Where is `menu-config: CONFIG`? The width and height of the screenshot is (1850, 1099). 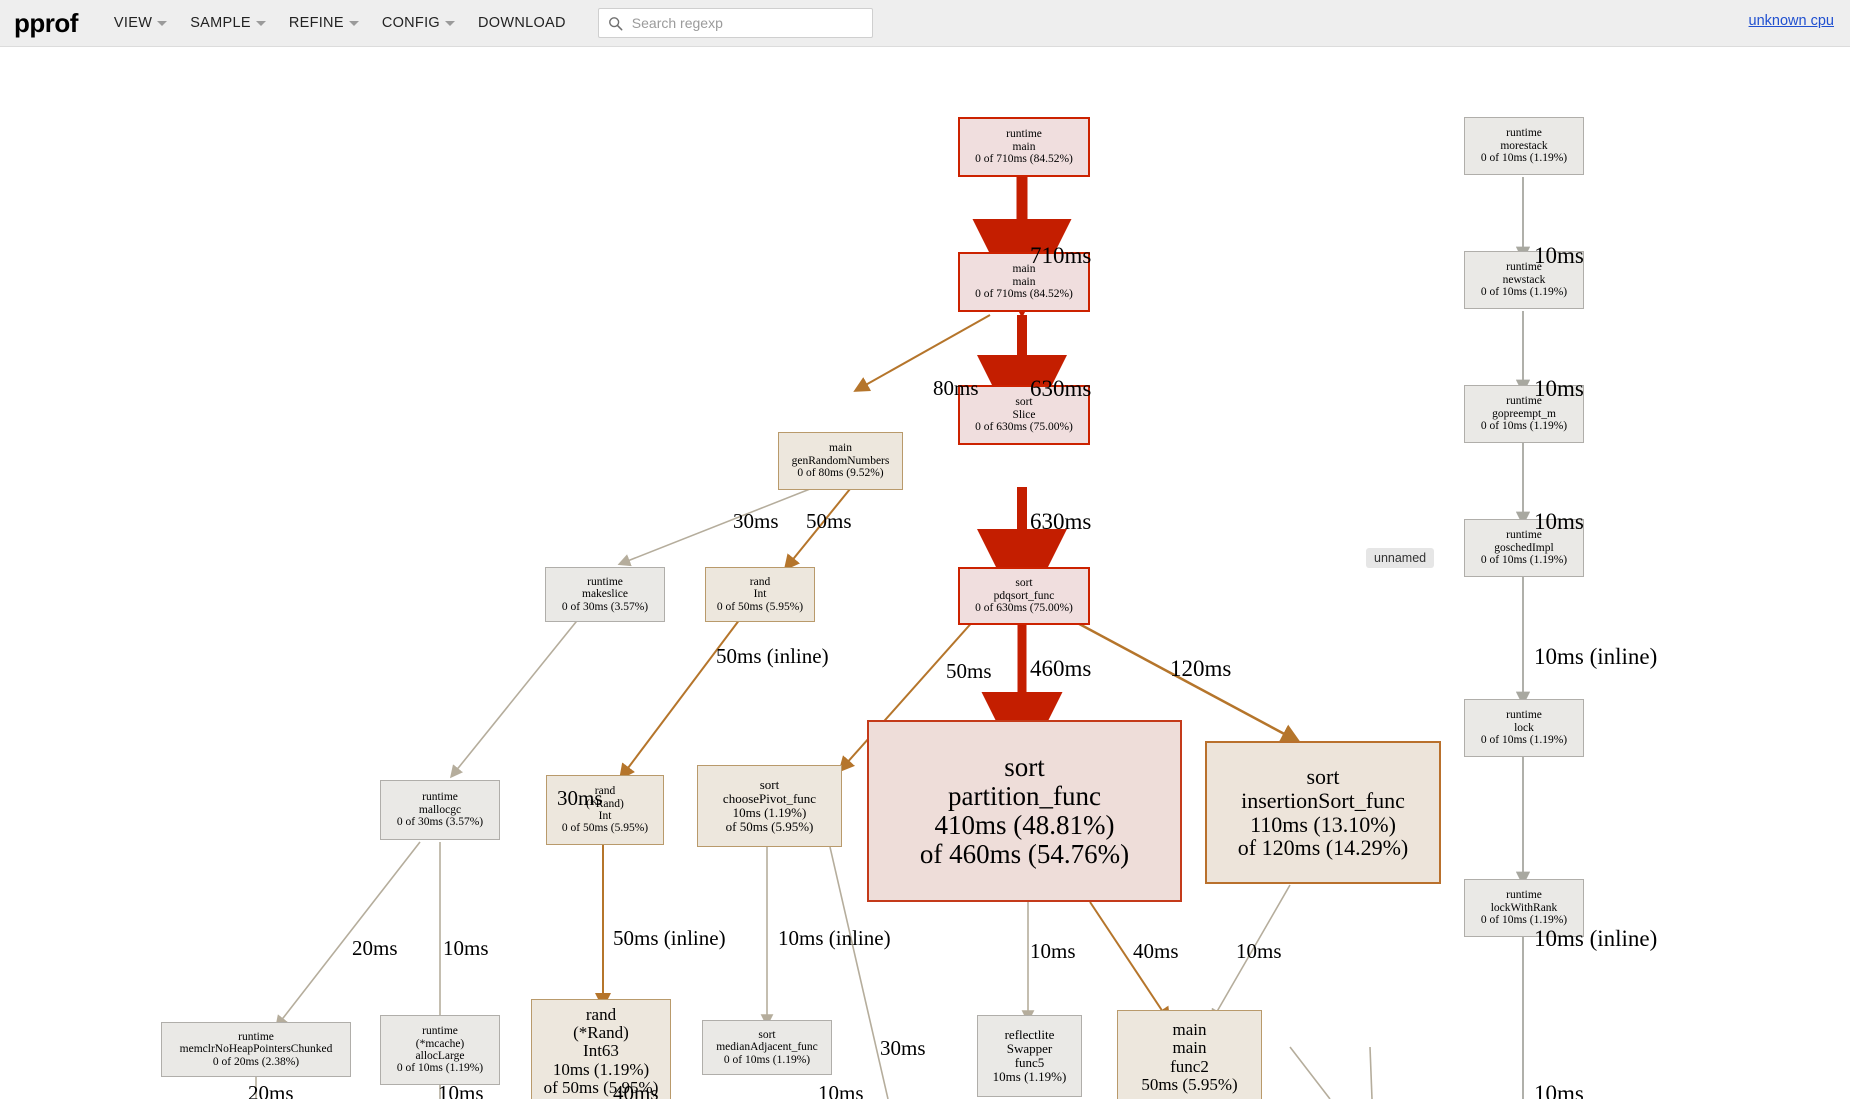 menu-config: CONFIG is located at coordinates (419, 23).